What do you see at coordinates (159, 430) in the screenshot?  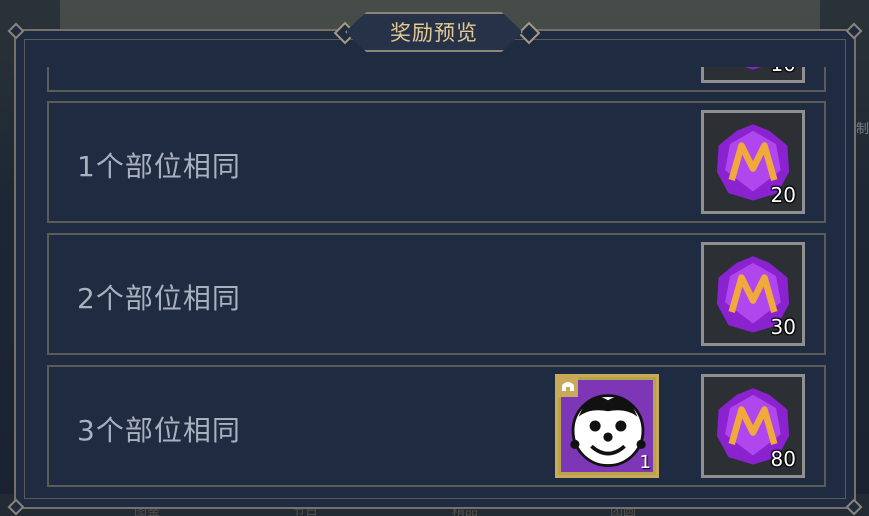 I see `row-label: 3个部位相同` at bounding box center [159, 430].